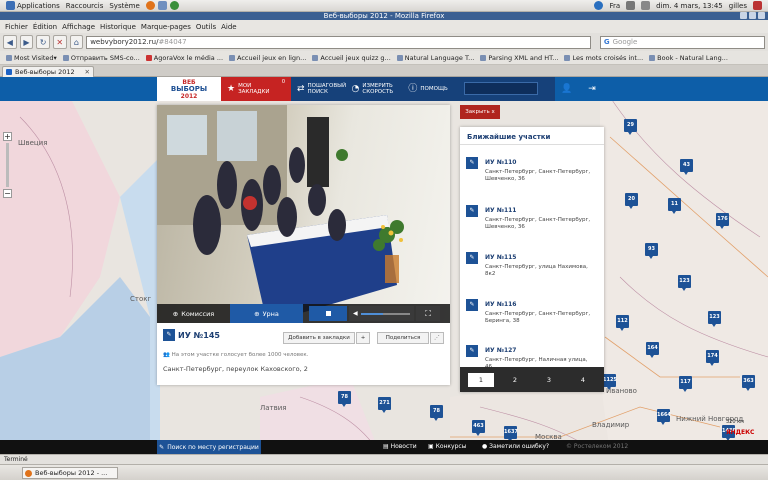  What do you see at coordinates (592, 89) in the screenshot?
I see `logout-button: ⇥` at bounding box center [592, 89].